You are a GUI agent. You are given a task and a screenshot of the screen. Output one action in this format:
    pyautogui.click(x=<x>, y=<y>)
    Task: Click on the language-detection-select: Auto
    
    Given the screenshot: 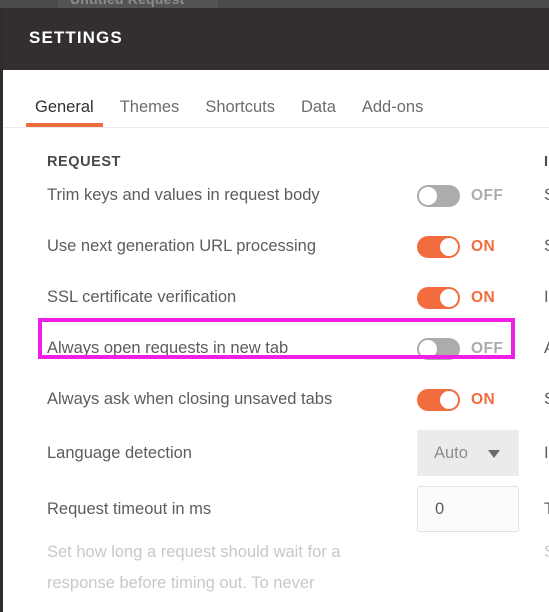 What is the action you would take?
    pyautogui.click(x=468, y=453)
    